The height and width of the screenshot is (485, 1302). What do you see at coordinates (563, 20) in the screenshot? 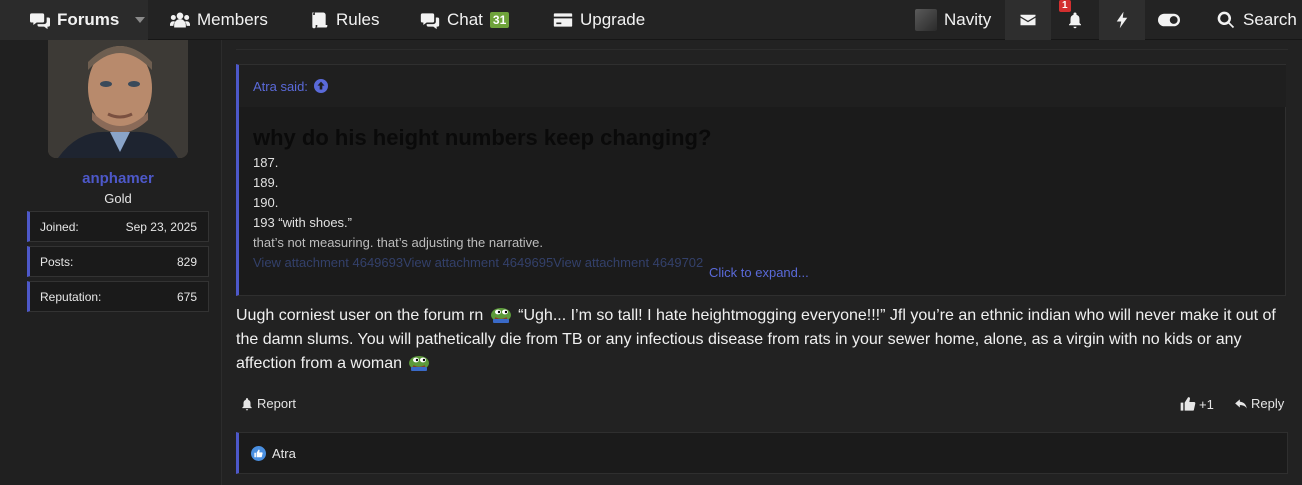
I see `credit-card-icon` at bounding box center [563, 20].